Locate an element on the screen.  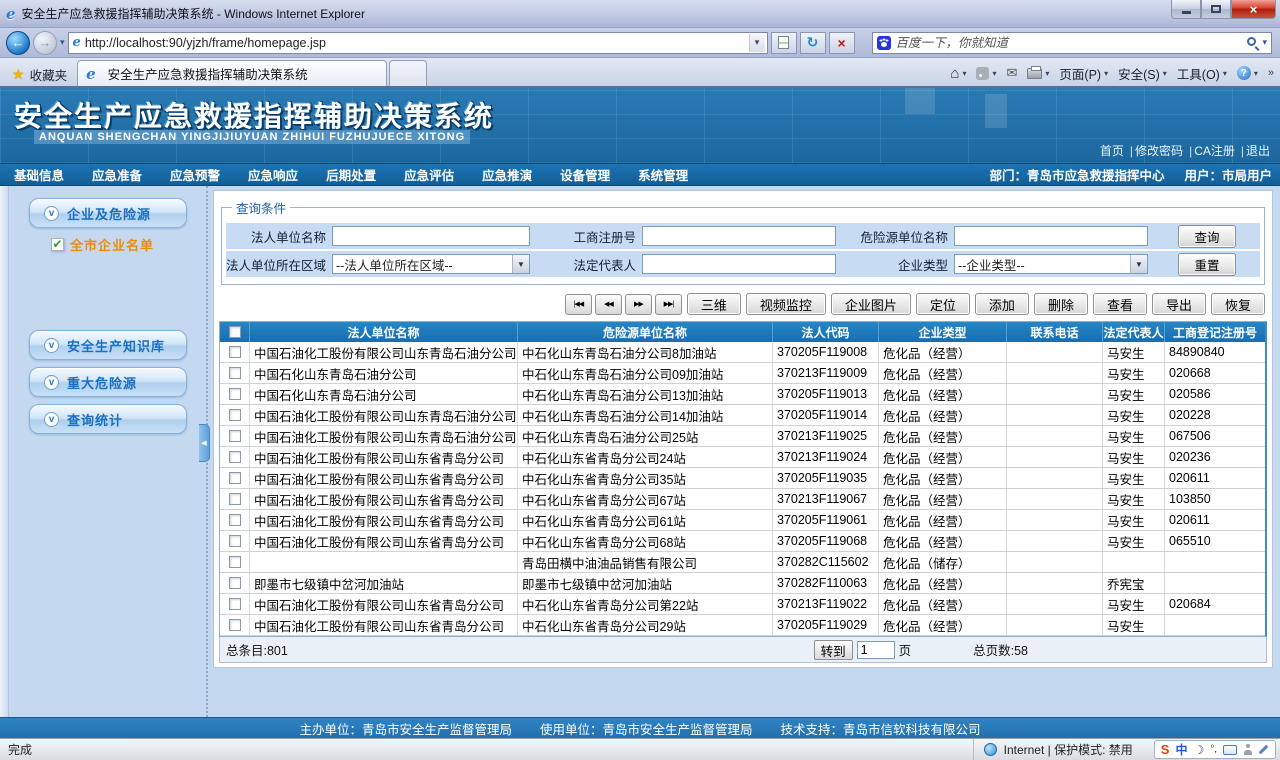
chinese-mode-icon: 中 is located at coordinates (1181, 749).